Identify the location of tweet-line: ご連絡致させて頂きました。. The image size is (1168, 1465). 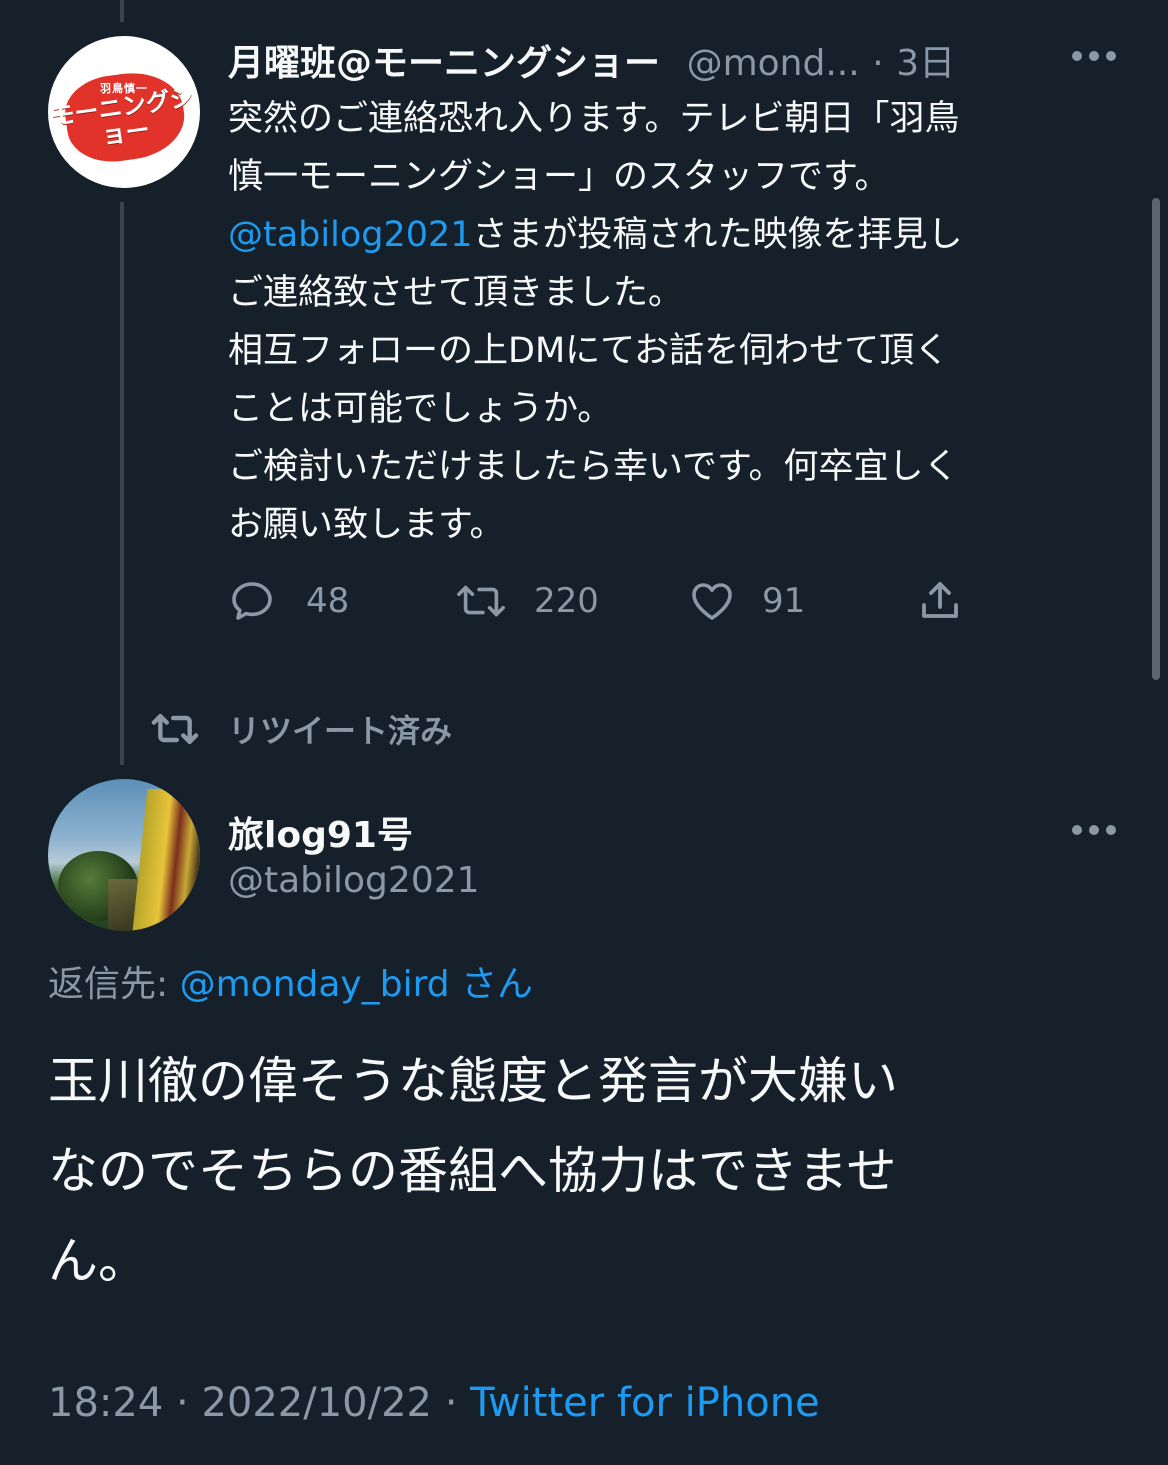
(456, 293).